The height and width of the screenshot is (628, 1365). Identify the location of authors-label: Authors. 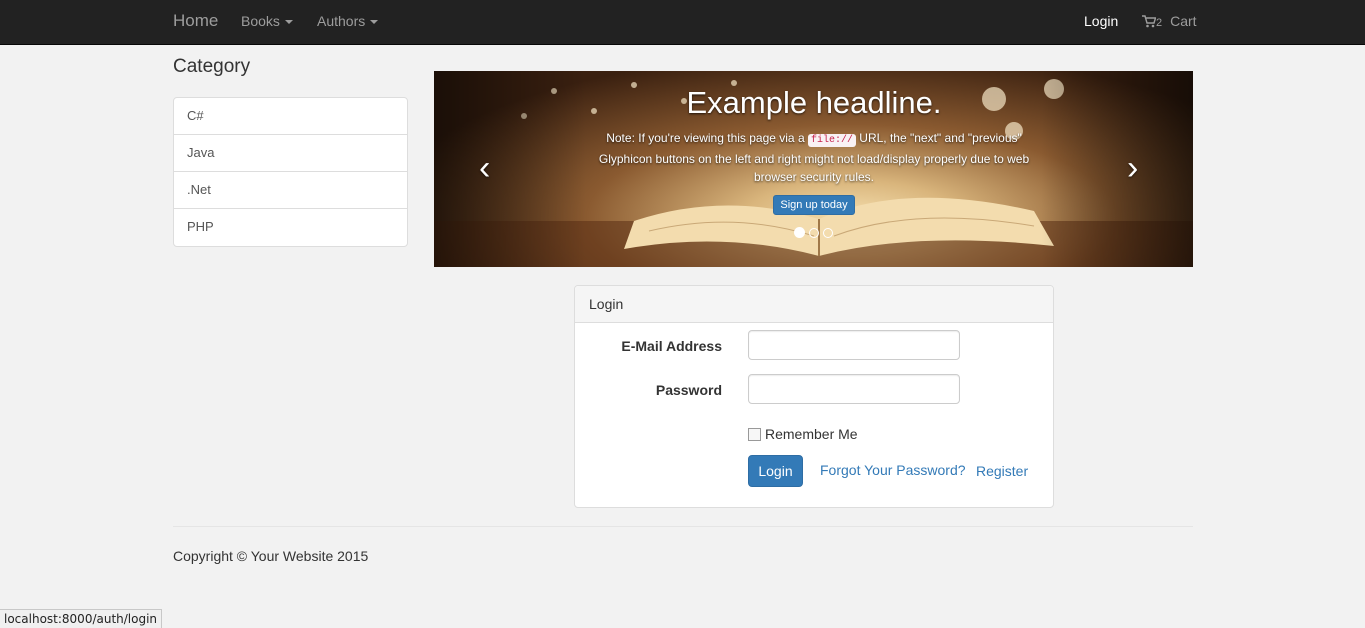
(341, 21).